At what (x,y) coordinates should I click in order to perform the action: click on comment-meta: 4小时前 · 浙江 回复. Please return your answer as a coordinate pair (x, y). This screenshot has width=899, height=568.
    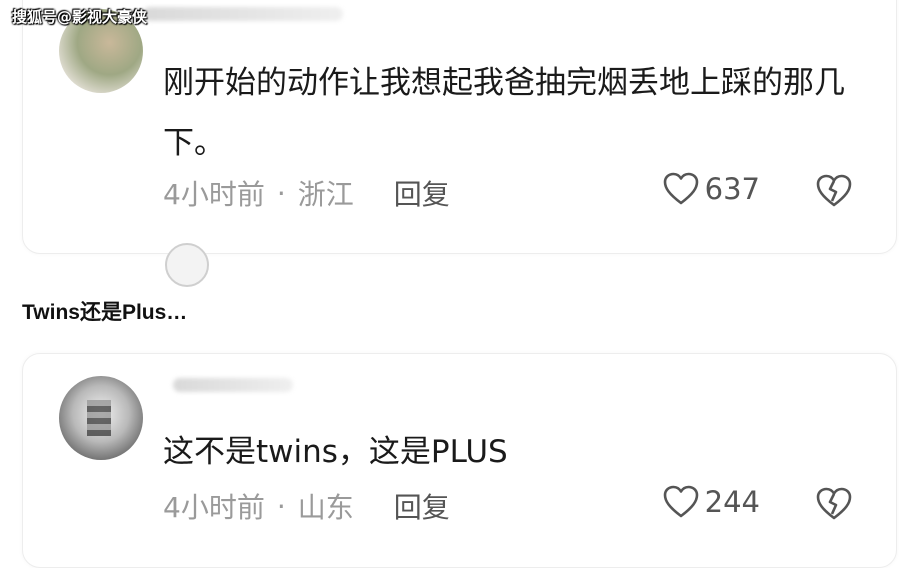
    Looking at the image, I should click on (306, 193).